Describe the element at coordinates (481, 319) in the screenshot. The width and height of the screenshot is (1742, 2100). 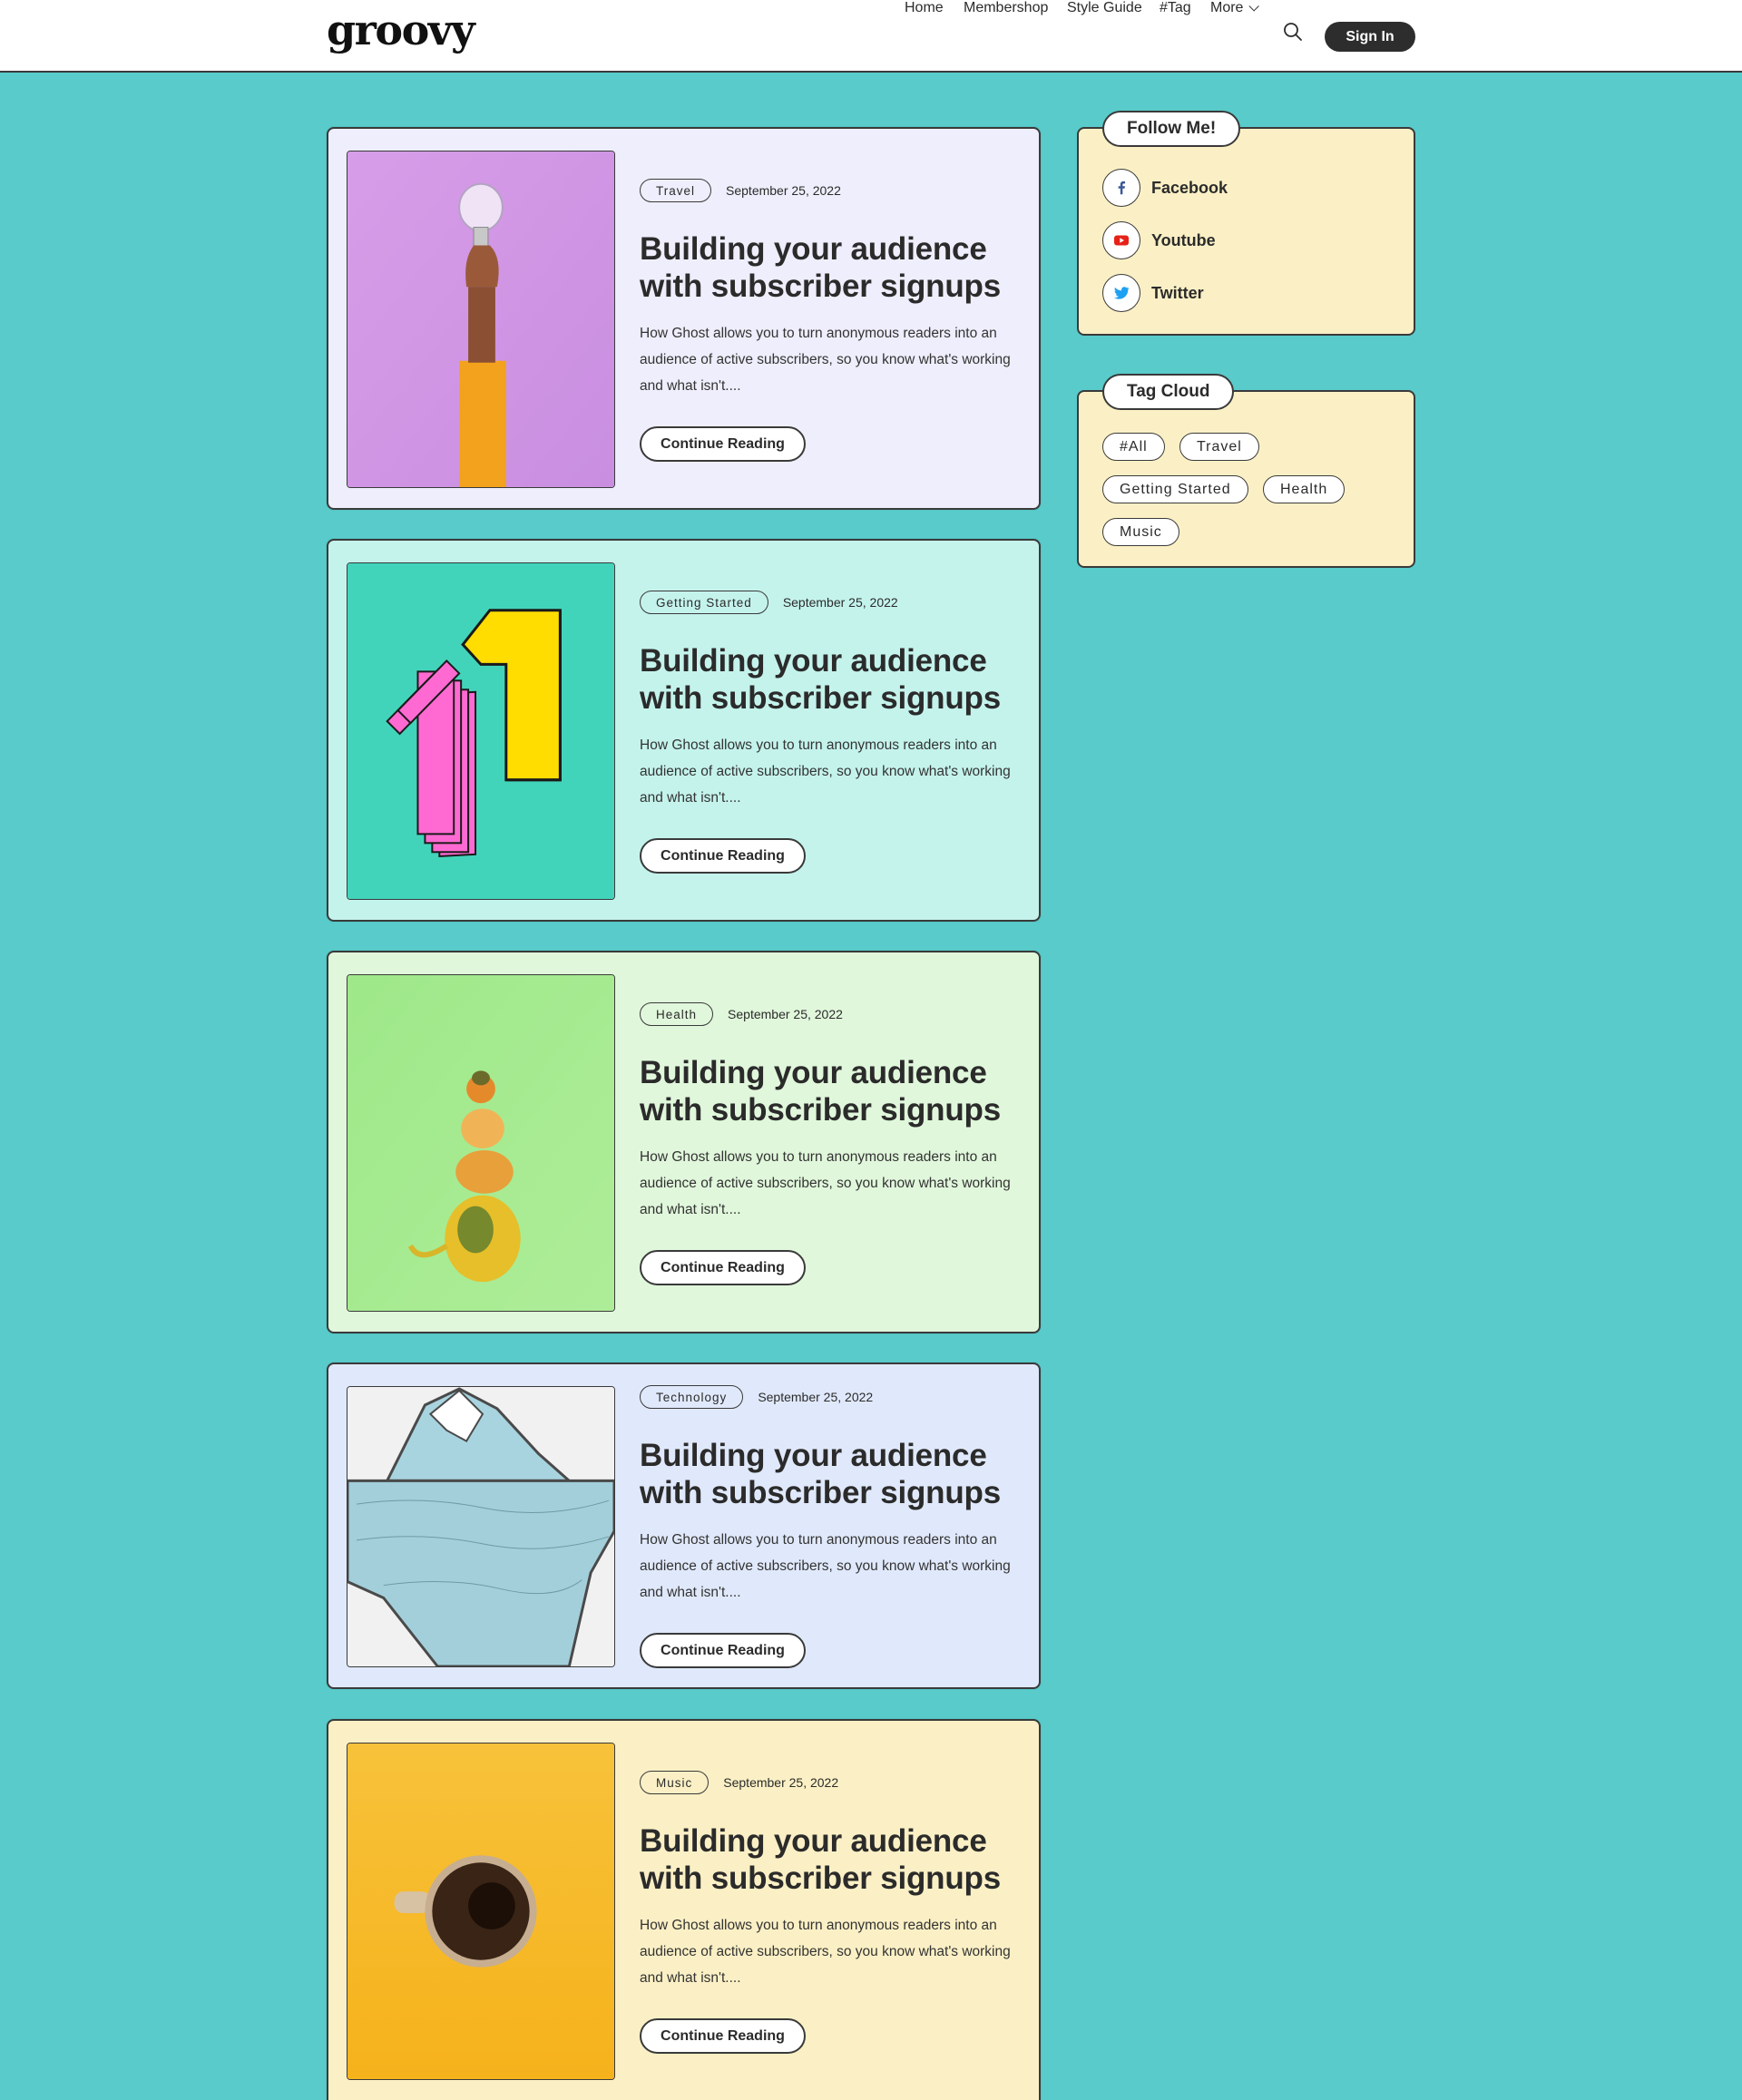
I see `post-image-lightbulb` at that location.